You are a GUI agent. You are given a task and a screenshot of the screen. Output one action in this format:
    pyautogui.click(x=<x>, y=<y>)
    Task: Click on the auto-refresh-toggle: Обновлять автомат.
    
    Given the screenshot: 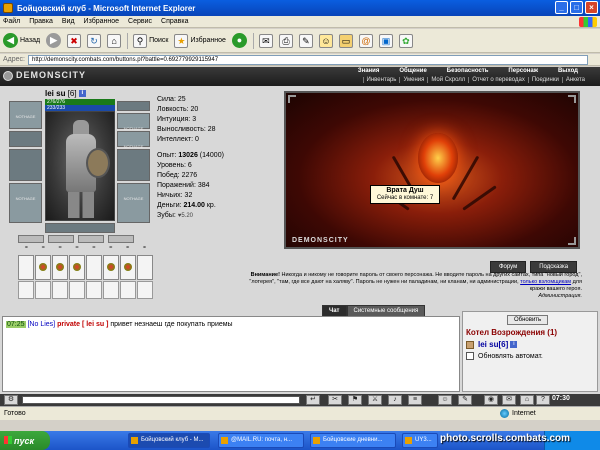 What is the action you would take?
    pyautogui.click(x=504, y=356)
    